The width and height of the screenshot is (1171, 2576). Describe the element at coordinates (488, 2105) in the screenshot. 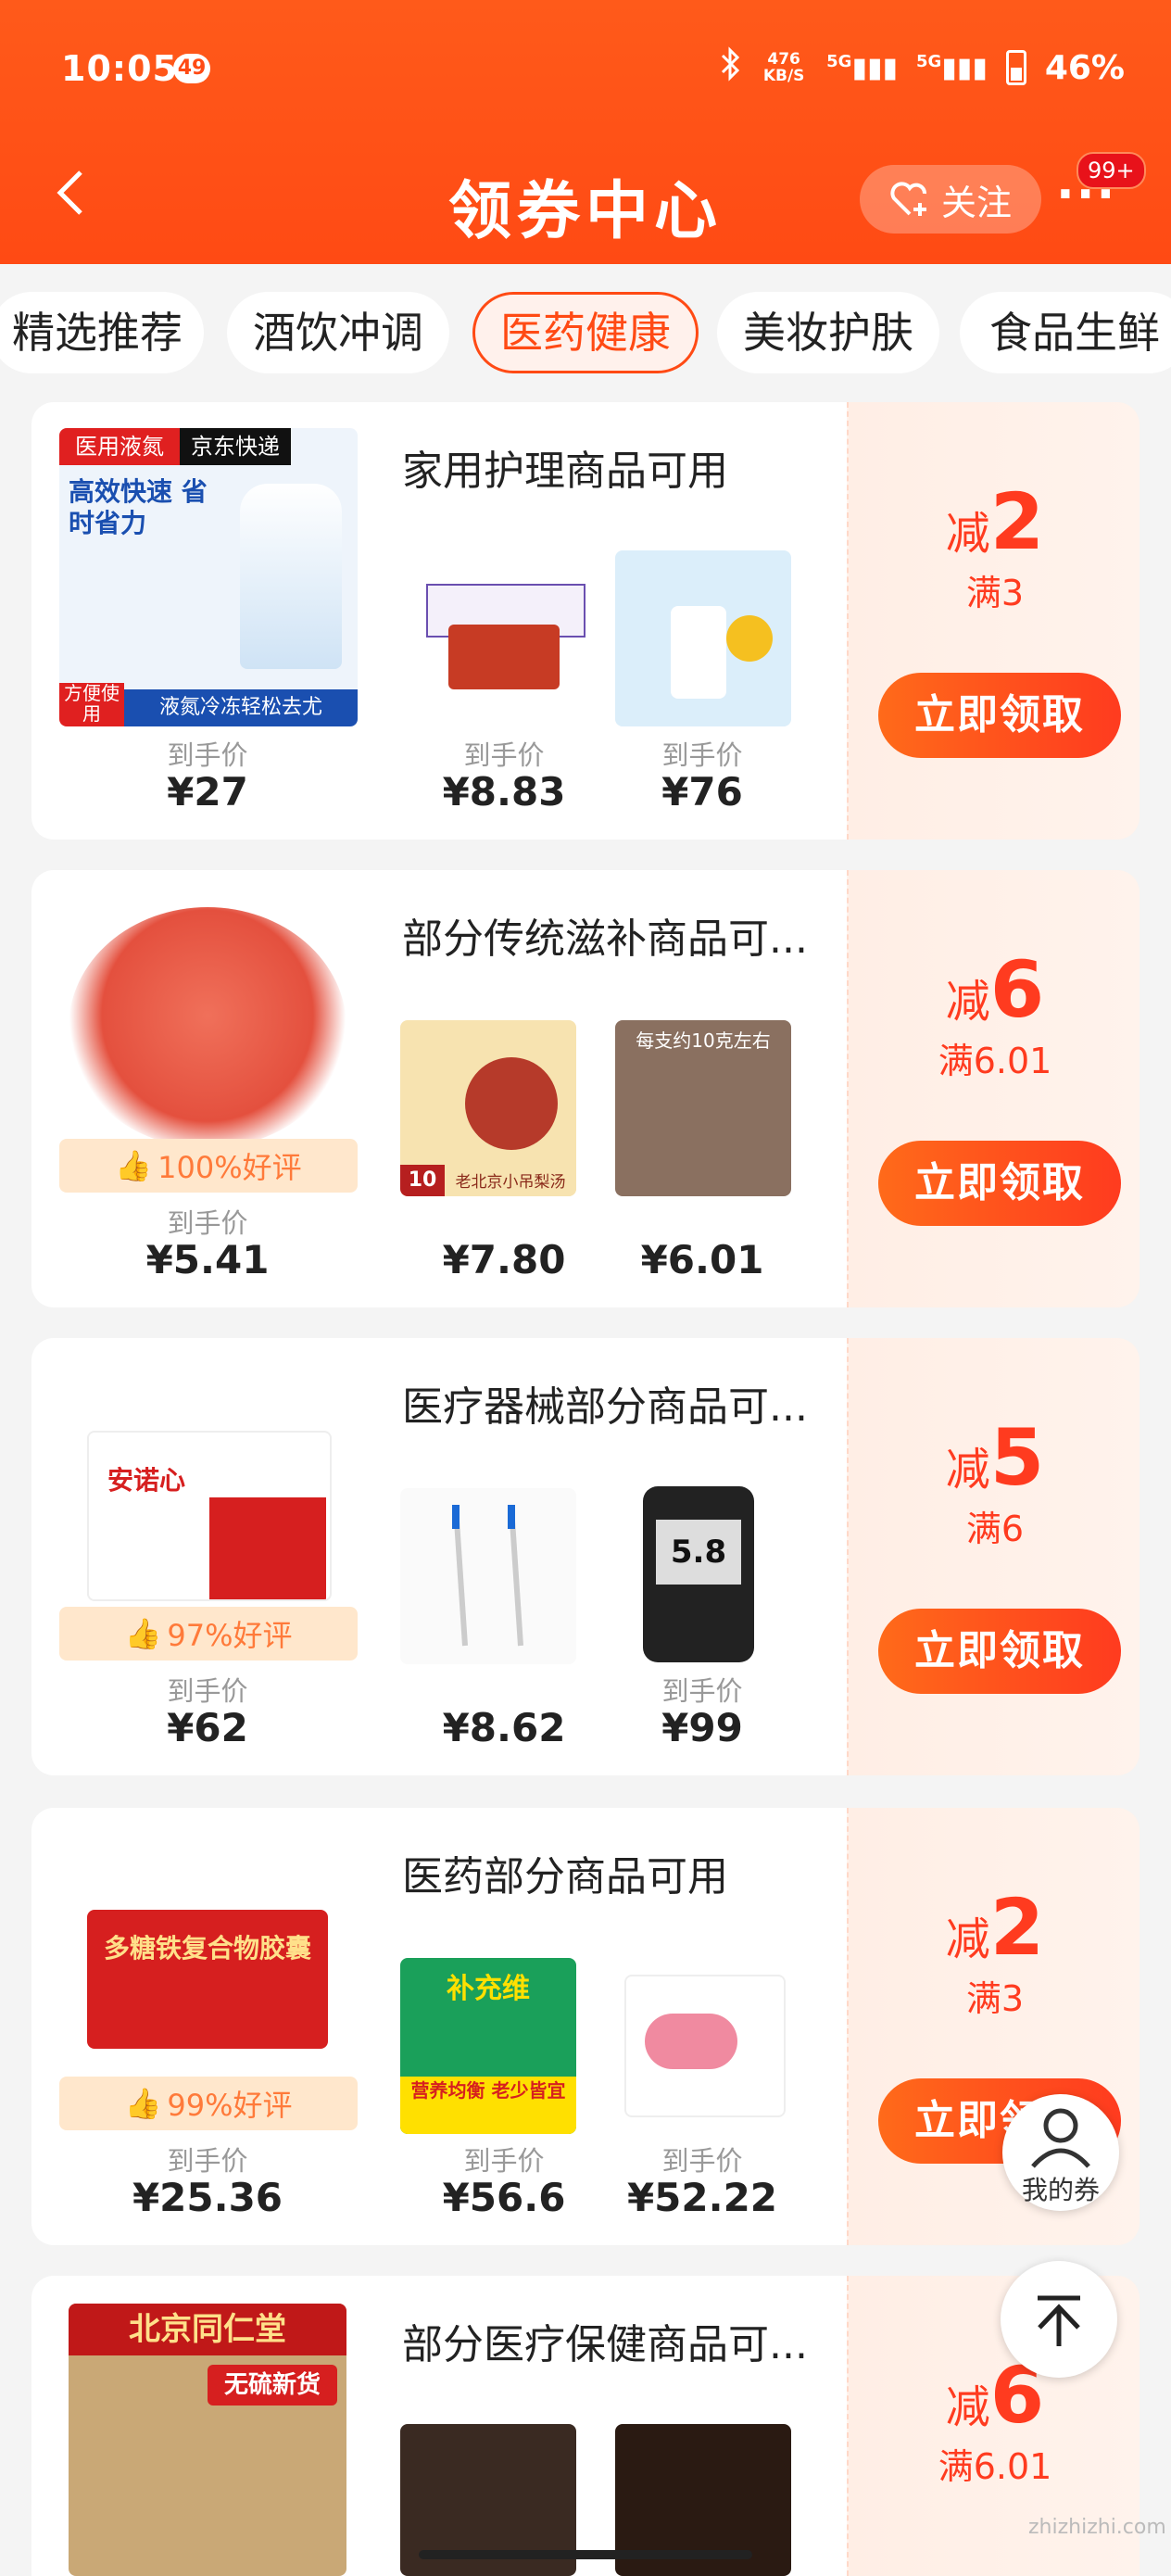

I see `product-banner: 营养均衡 老少皆宜` at that location.